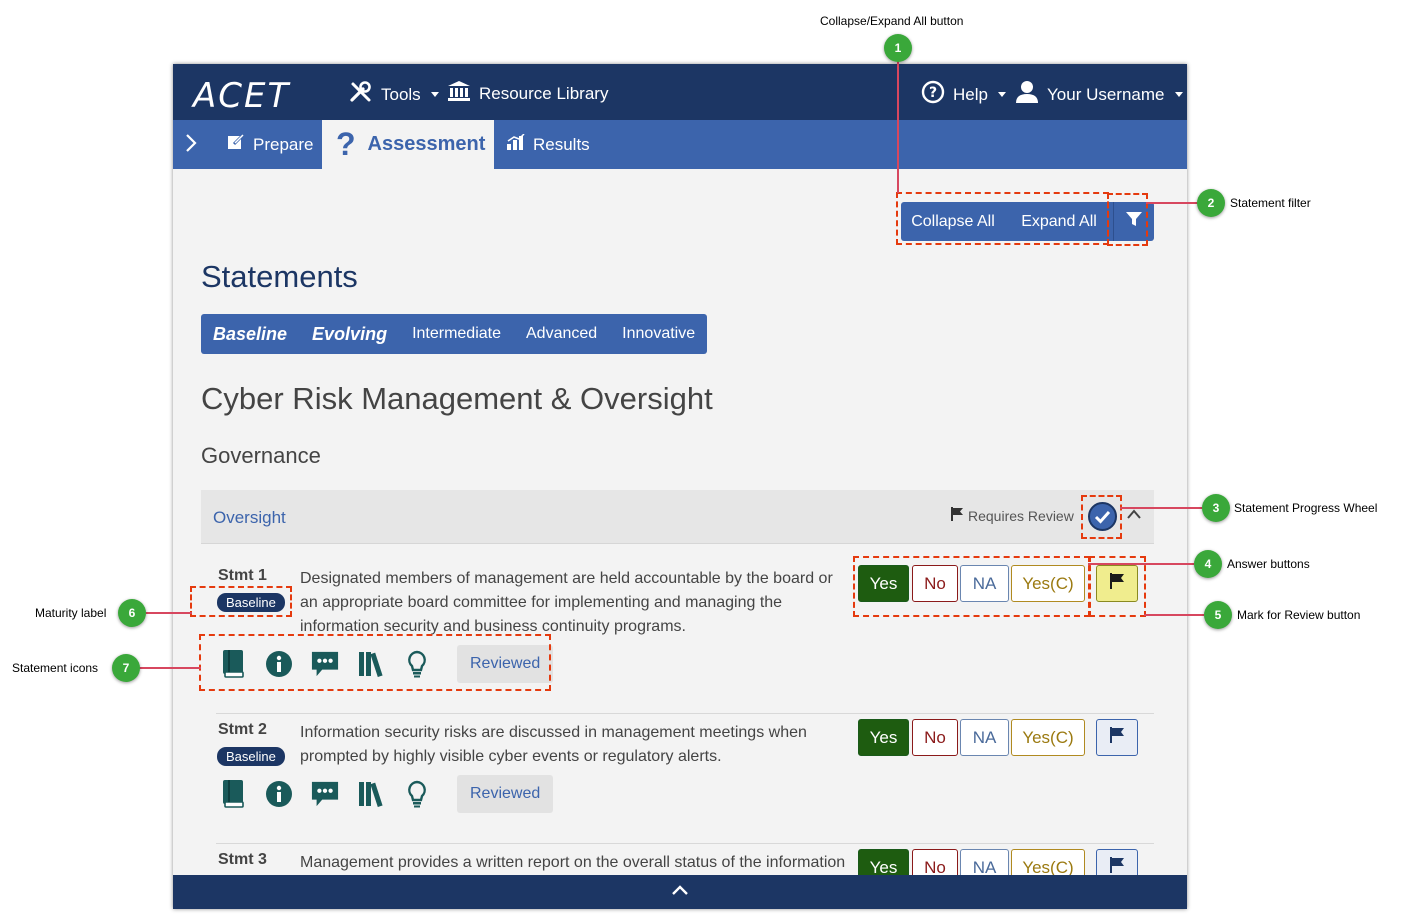 The height and width of the screenshot is (917, 1407). I want to click on requires-review-label: Requires Review, so click(1021, 515).